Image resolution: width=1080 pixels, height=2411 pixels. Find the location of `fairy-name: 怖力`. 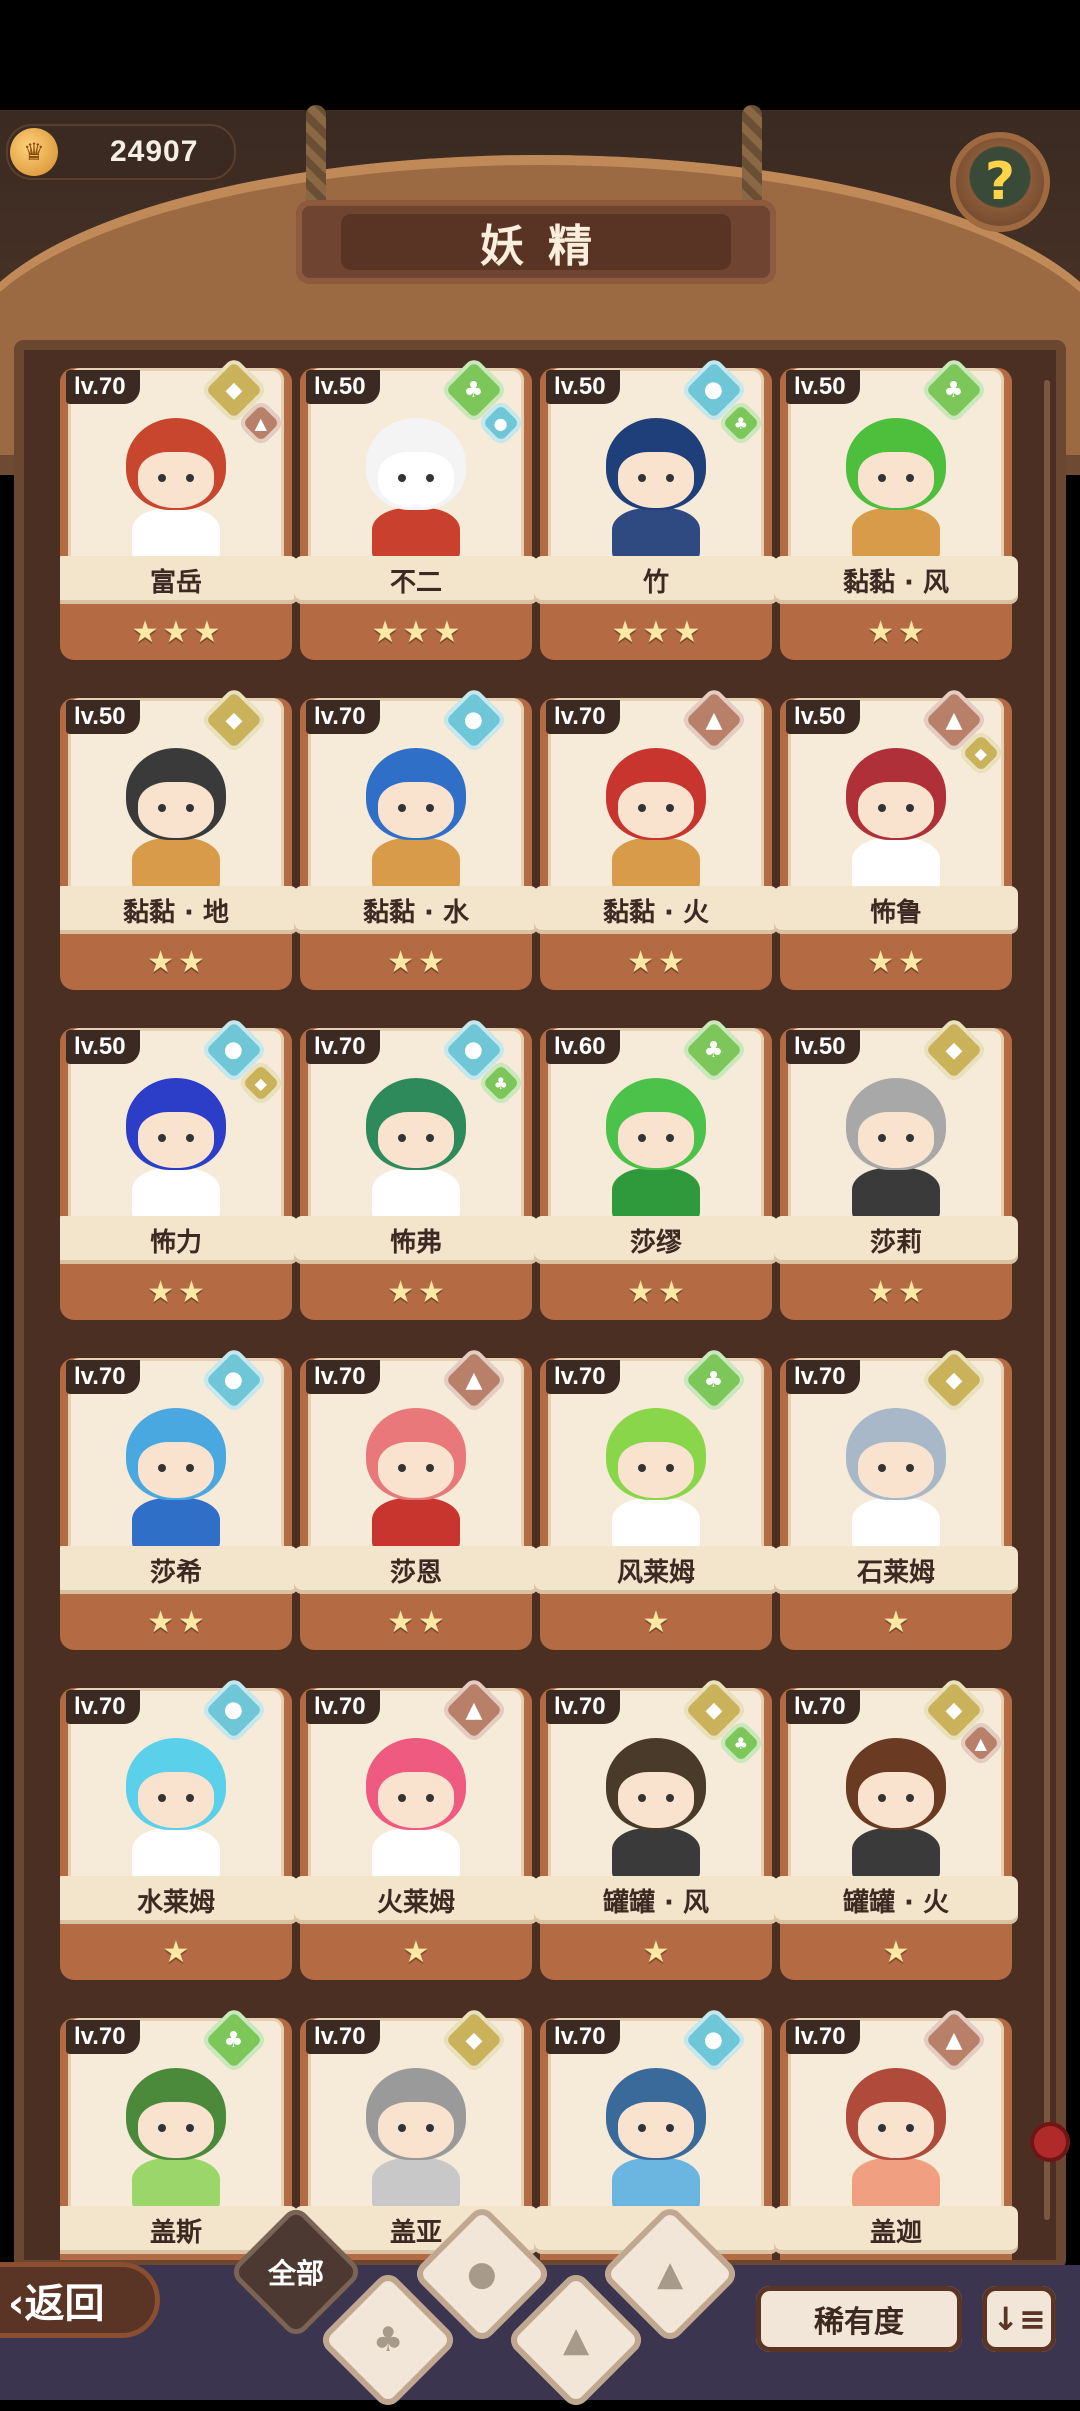

fairy-name: 怖力 is located at coordinates (179, 1240).